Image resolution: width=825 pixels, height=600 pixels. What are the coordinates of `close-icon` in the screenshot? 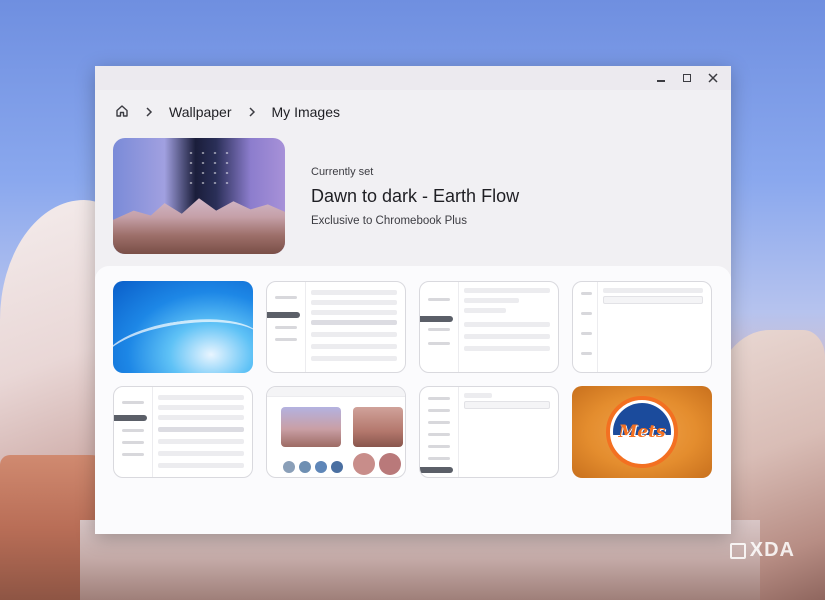 It's located at (713, 78).